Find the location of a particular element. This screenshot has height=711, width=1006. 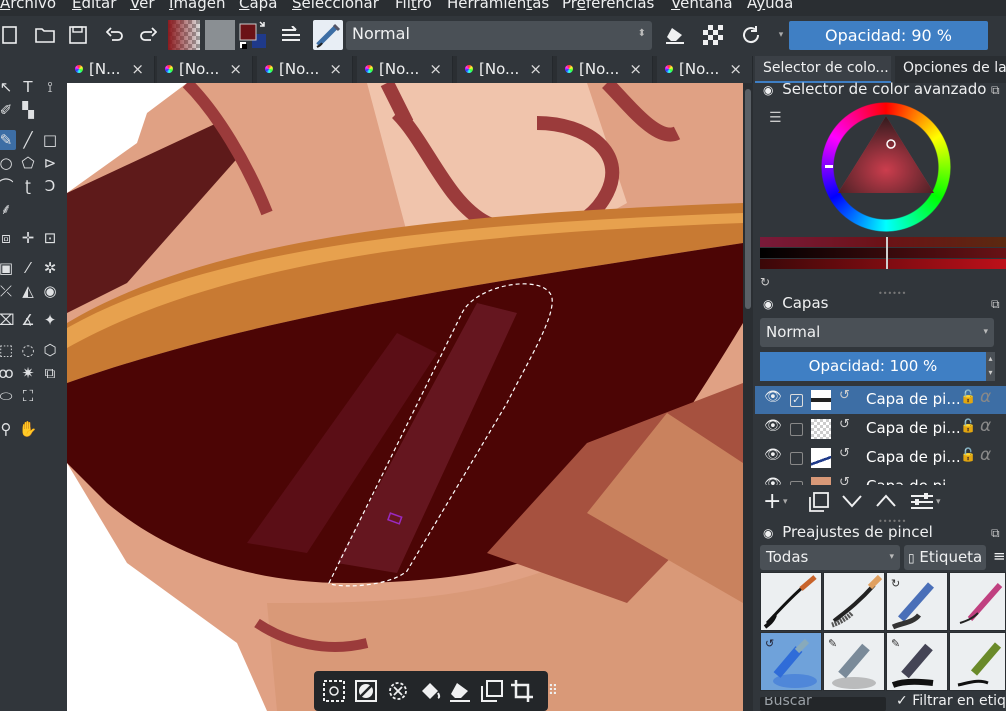

menu-filtro: Filtro is located at coordinates (413, 6).